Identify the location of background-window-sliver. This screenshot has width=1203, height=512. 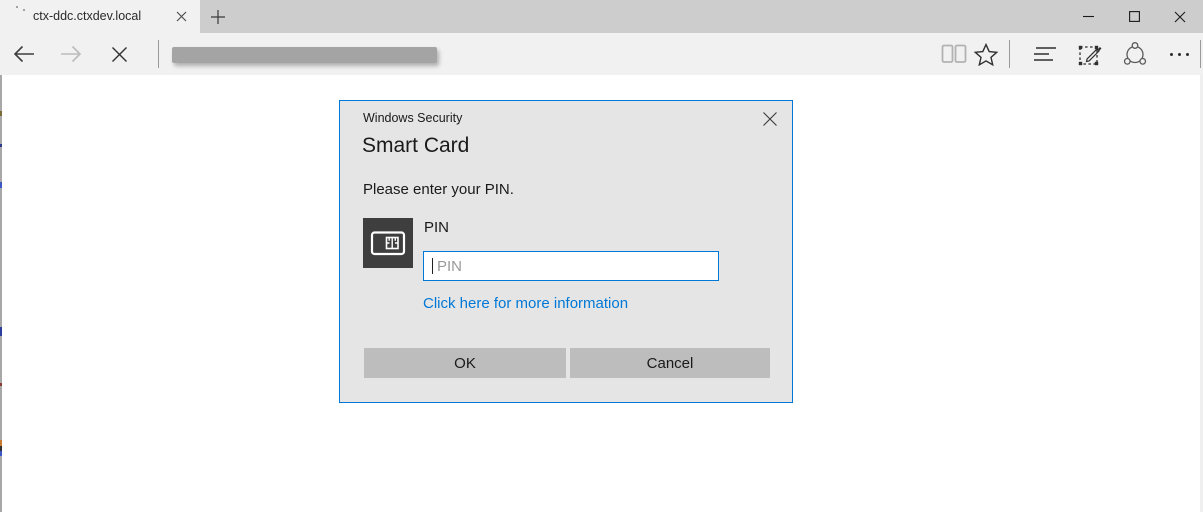
(1, 293).